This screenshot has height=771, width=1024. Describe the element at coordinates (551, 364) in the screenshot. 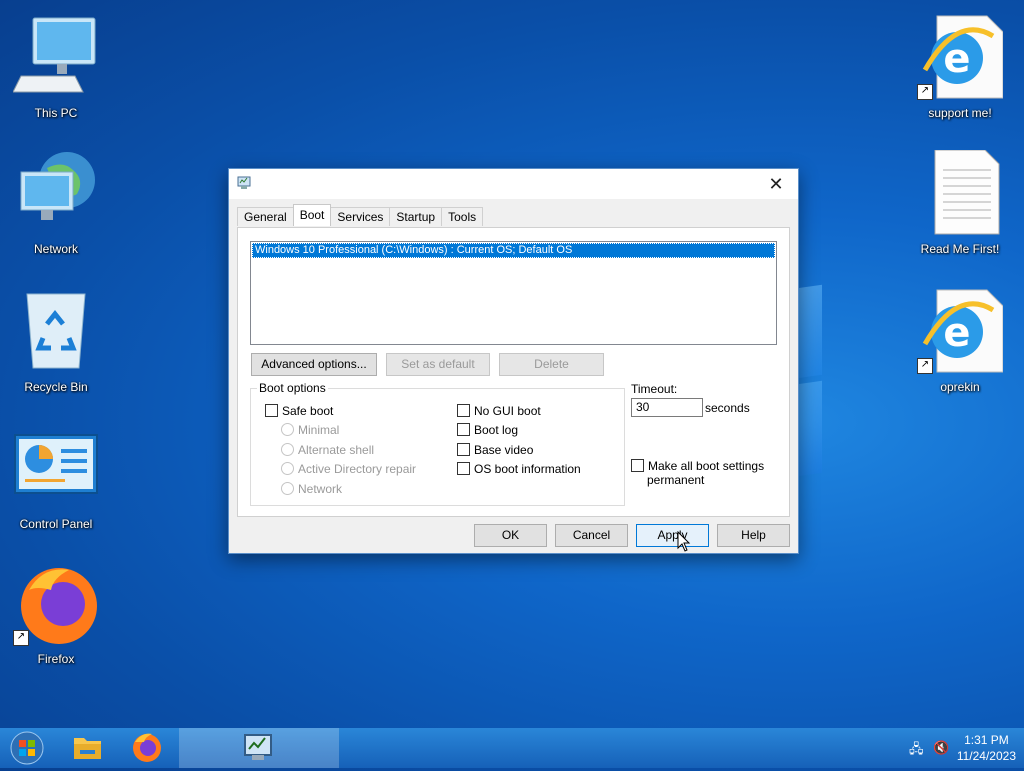

I see `delete-button: Delete` at that location.